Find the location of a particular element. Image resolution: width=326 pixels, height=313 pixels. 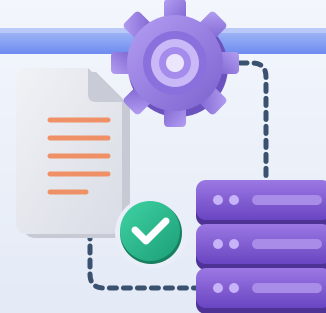

checkmark-badge-icon is located at coordinates (151, 233).